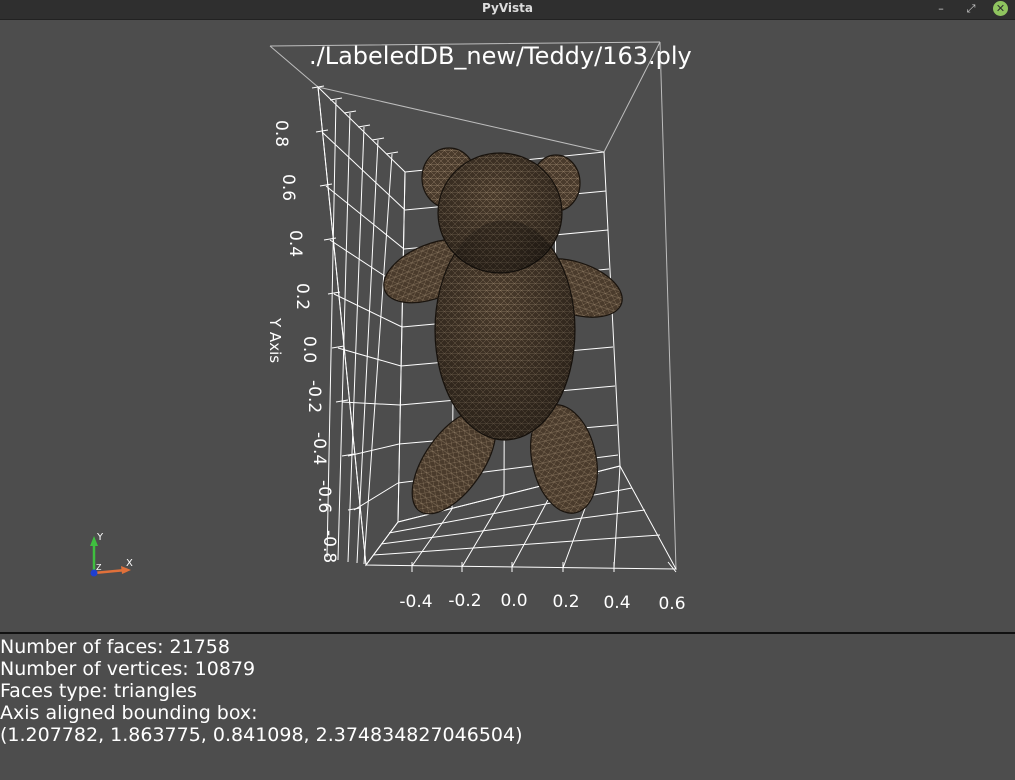  I want to click on plot-title: ./LabeledDB_new/Teddy/163.ply, so click(500, 56).